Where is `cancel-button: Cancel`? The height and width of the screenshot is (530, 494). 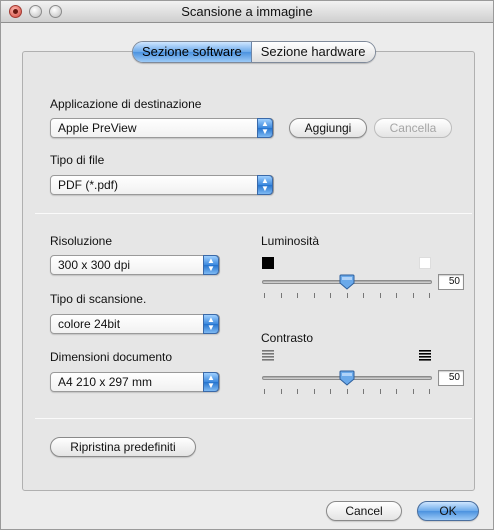 cancel-button: Cancel is located at coordinates (364, 511).